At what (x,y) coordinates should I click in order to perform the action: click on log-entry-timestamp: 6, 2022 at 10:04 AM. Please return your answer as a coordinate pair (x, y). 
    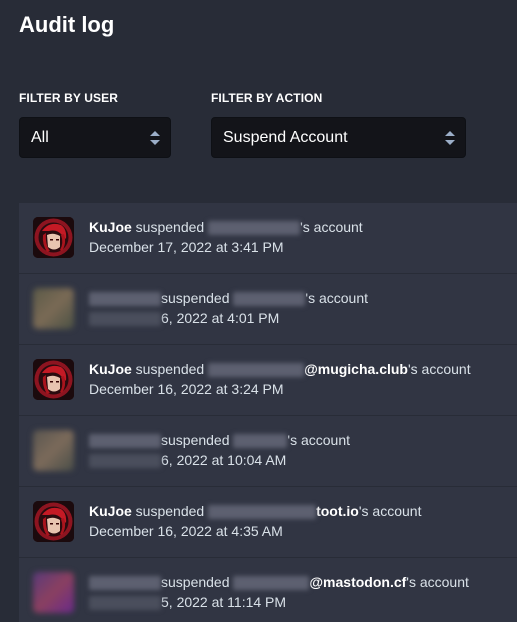
    Looking at the image, I should click on (187, 460).